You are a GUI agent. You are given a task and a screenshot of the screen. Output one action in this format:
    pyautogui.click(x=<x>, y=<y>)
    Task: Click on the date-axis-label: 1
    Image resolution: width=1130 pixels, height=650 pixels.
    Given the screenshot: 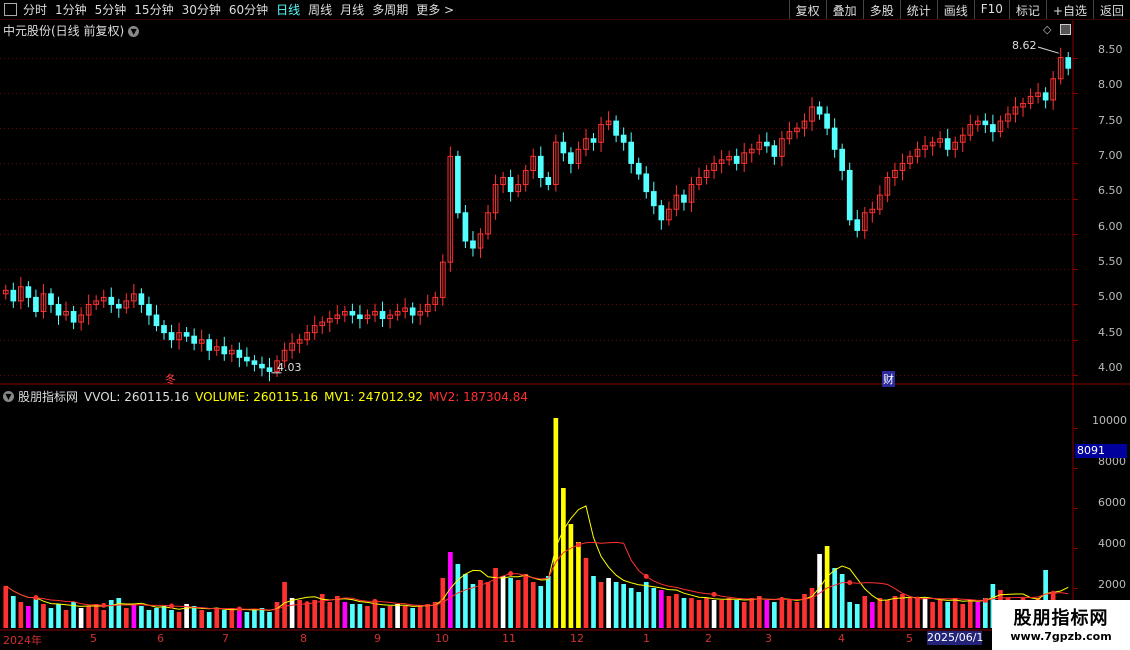 What is the action you would take?
    pyautogui.click(x=646, y=638)
    